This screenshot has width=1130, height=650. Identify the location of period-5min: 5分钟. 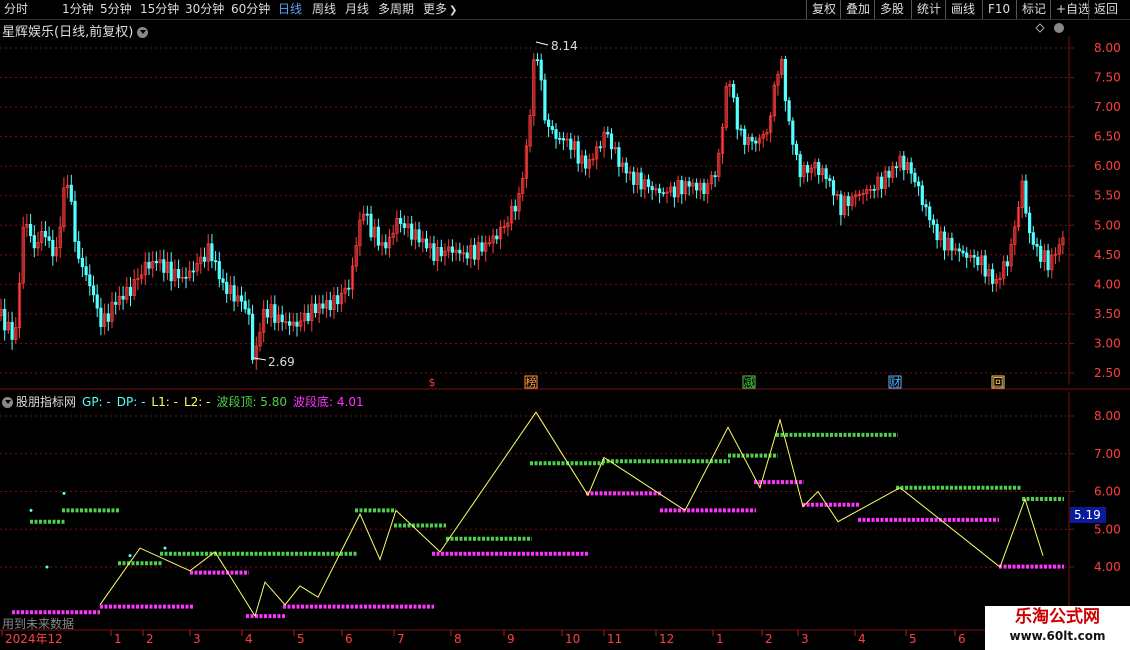
(116, 9).